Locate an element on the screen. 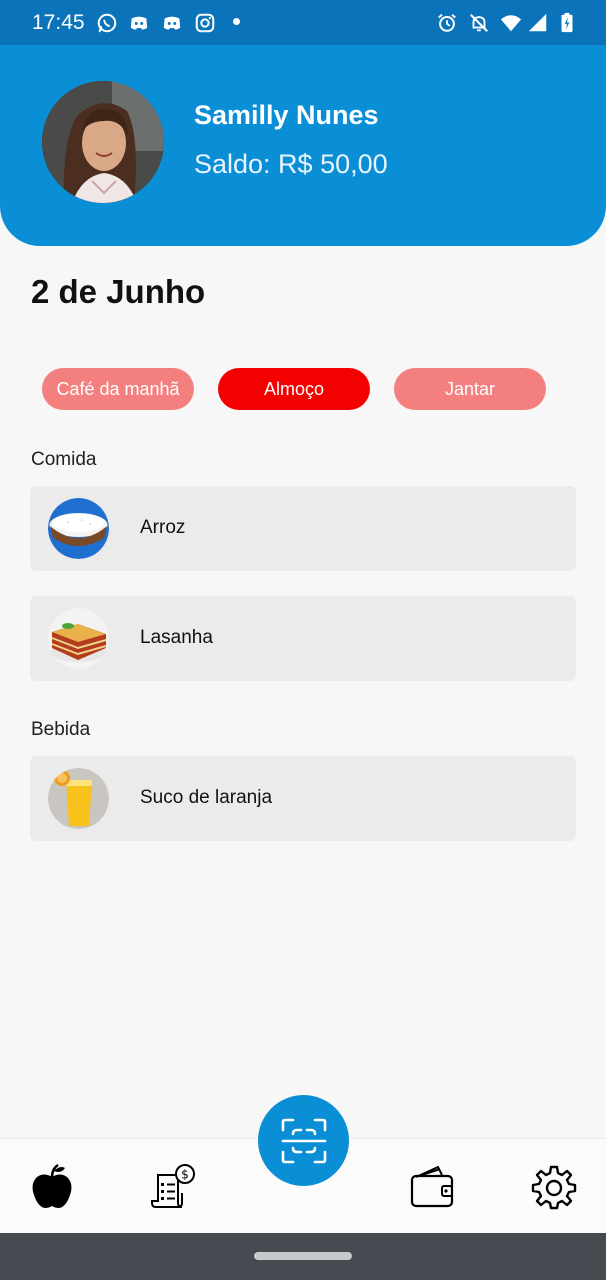 Image resolution: width=606 pixels, height=1280 pixels. system-navigation-bar is located at coordinates (303, 1256).